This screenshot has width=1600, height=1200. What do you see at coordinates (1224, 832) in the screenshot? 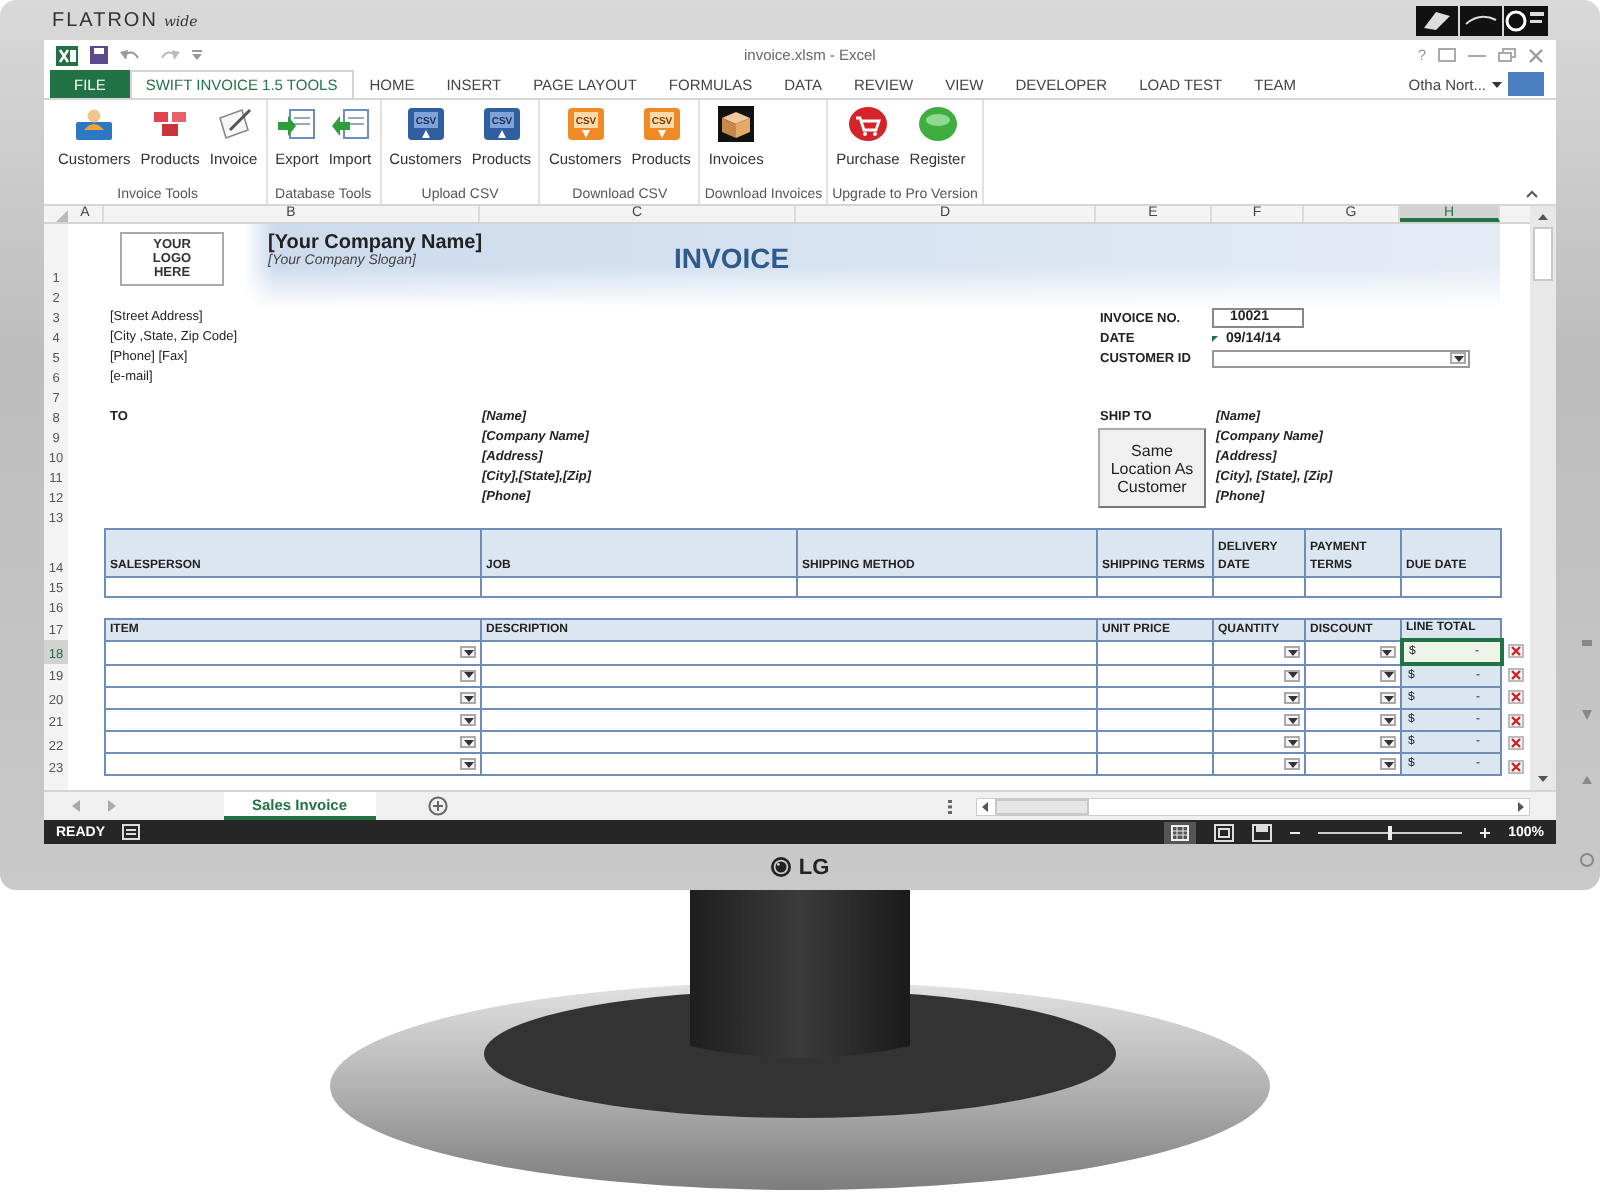
I see `page-layout-icon` at bounding box center [1224, 832].